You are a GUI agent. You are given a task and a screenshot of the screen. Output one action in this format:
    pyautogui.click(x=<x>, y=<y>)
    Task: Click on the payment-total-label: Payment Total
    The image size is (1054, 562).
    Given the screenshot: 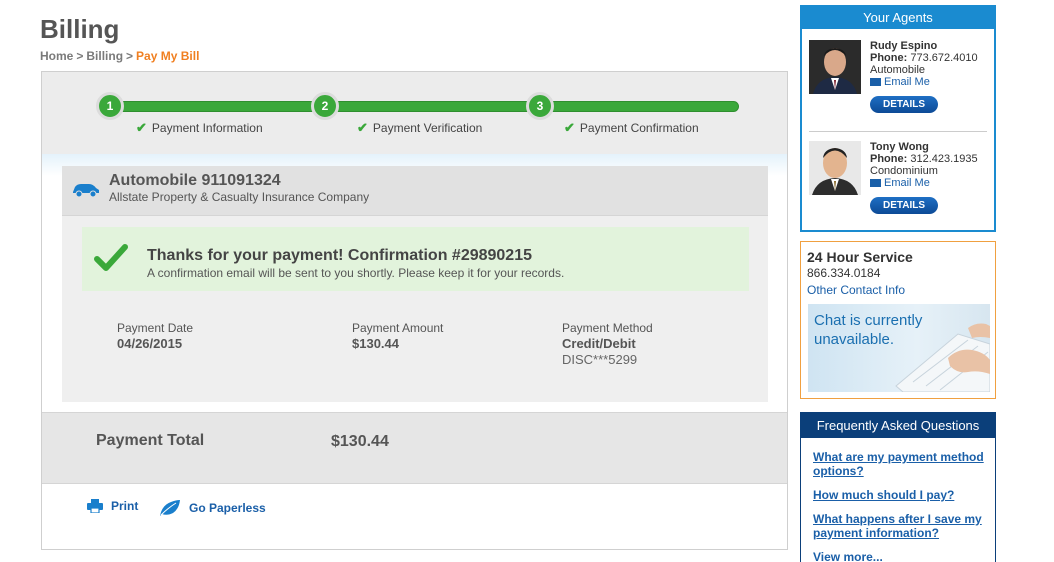 What is the action you would take?
    pyautogui.click(x=150, y=440)
    